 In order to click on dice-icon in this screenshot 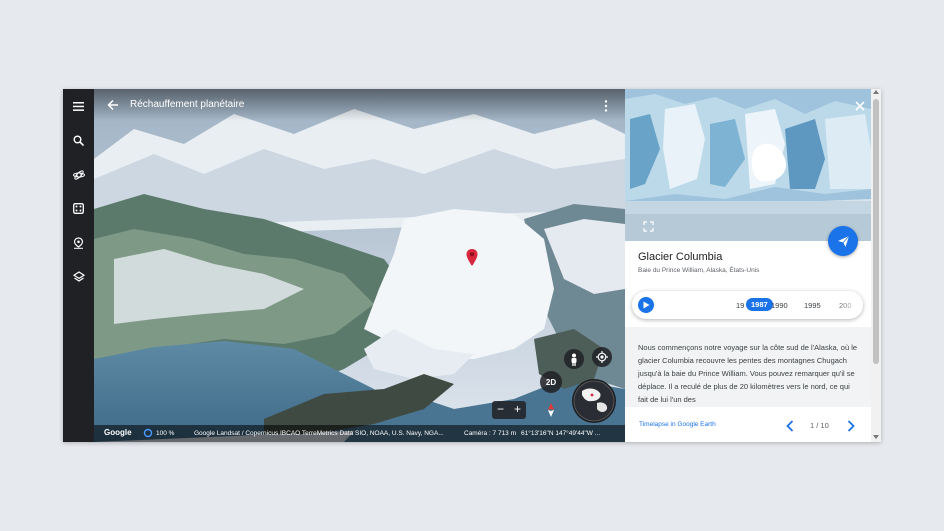, I will do `click(78, 208)`.